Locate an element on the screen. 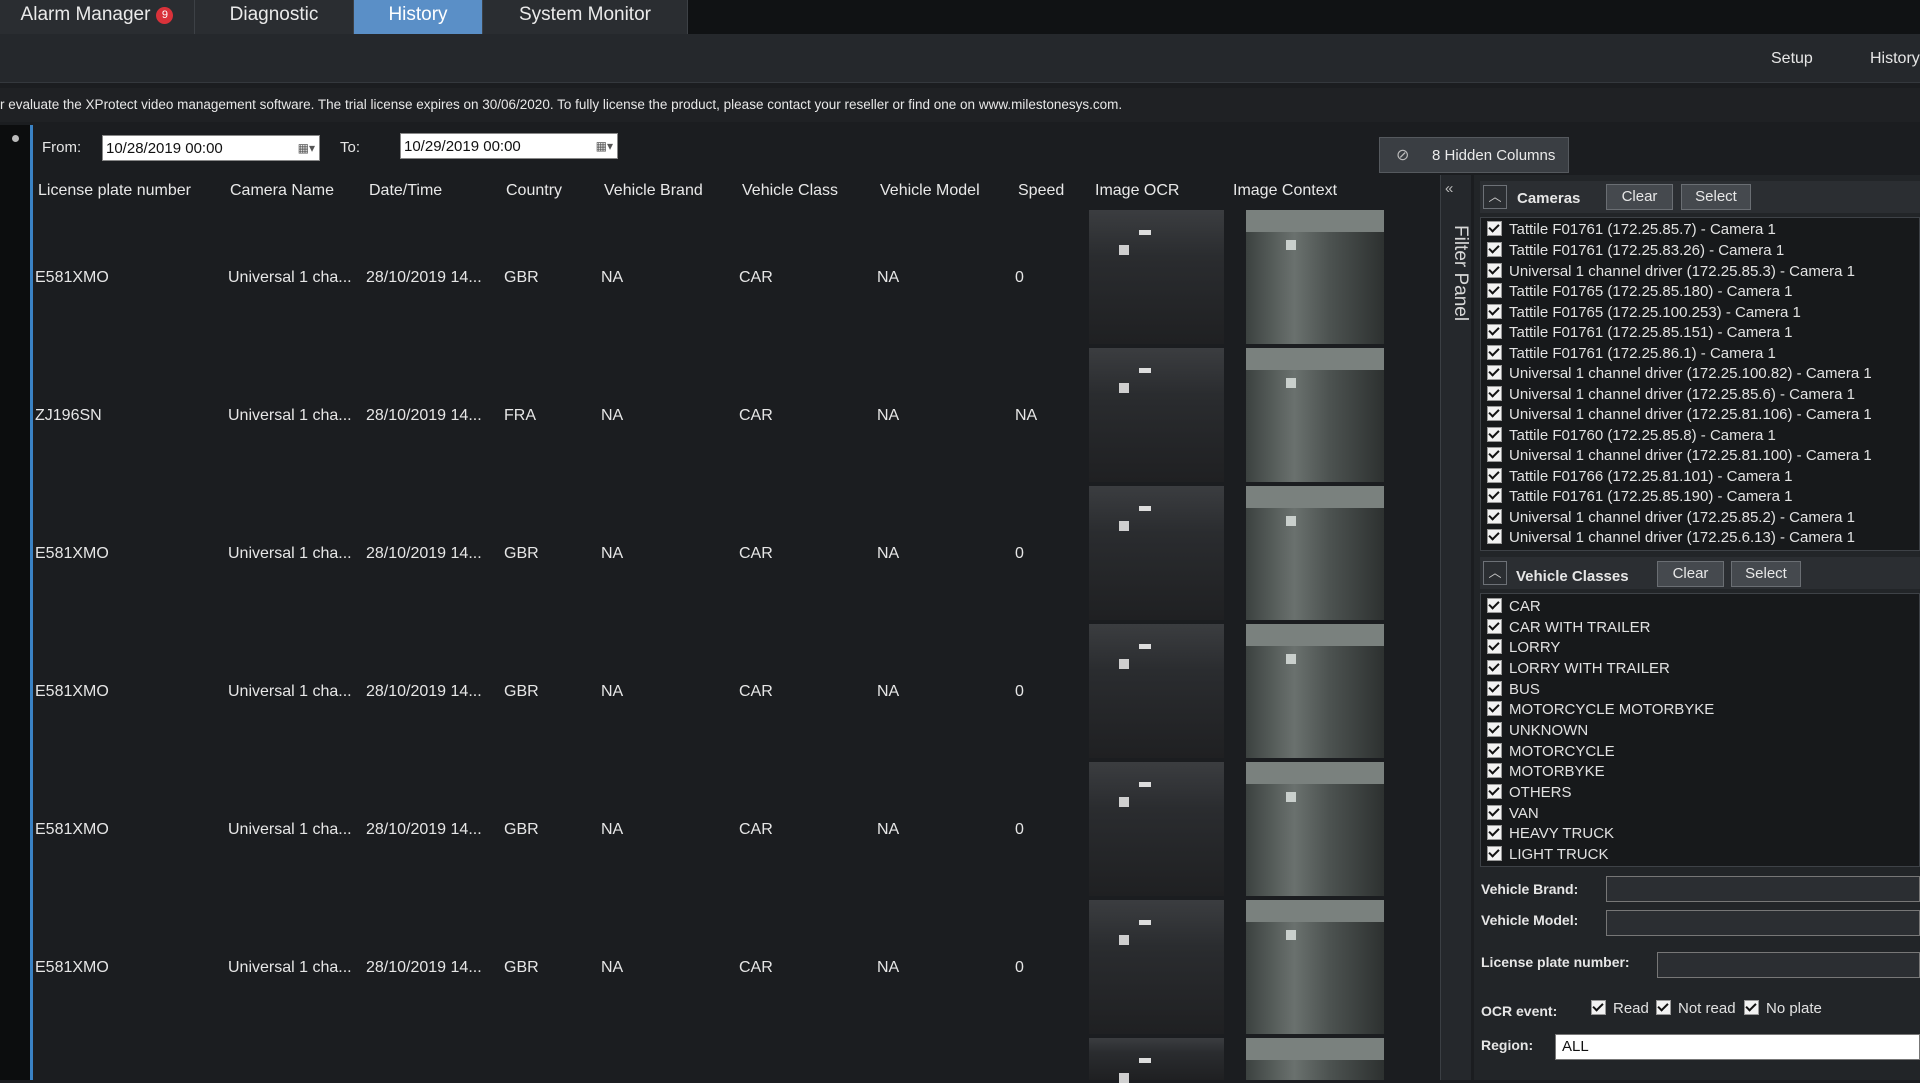 Image resolution: width=1920 pixels, height=1083 pixels. from-date-input: 10/28/2019 00:00 ▦▾ is located at coordinates (211, 148).